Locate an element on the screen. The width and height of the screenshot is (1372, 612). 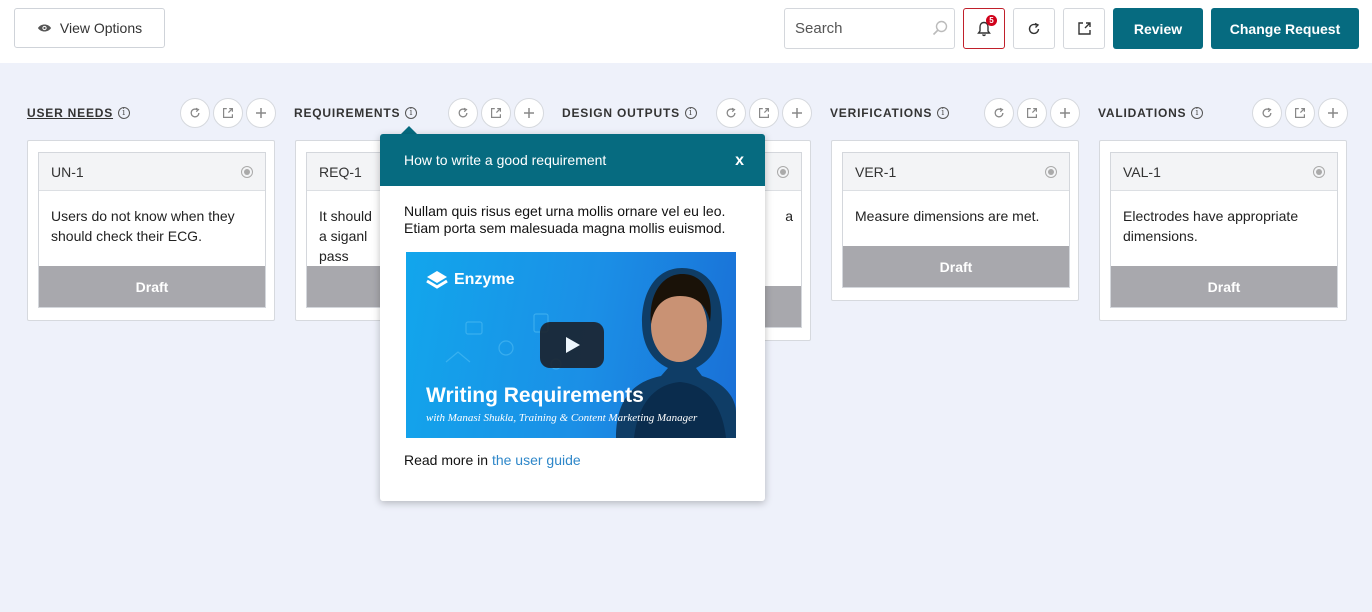
refresh-button is located at coordinates (1034, 28).